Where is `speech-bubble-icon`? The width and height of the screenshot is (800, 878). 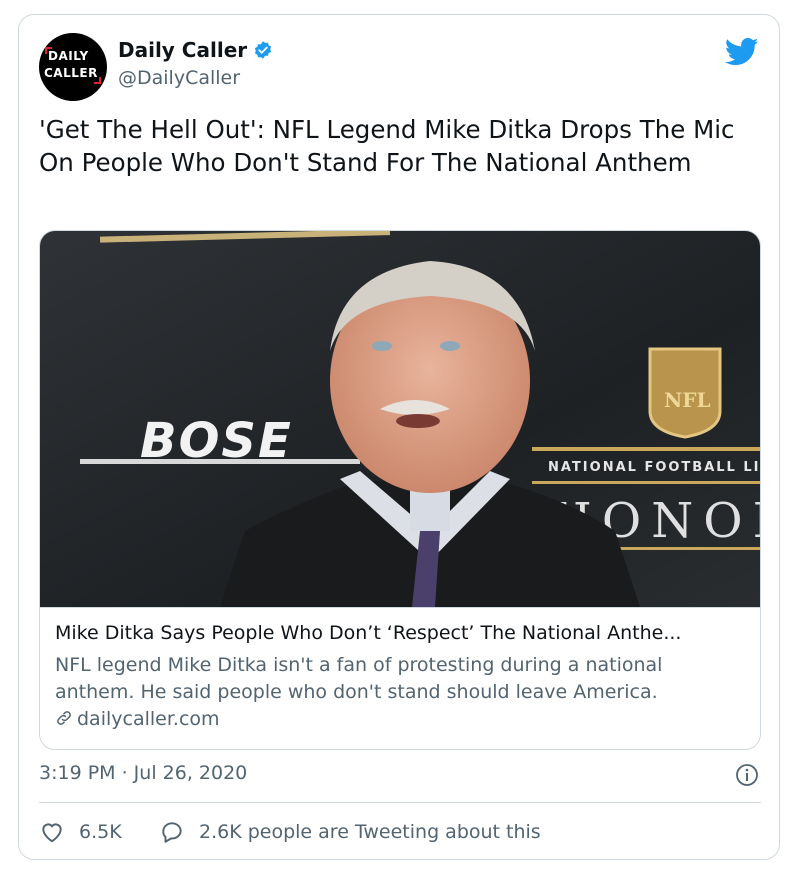 speech-bubble-icon is located at coordinates (172, 832).